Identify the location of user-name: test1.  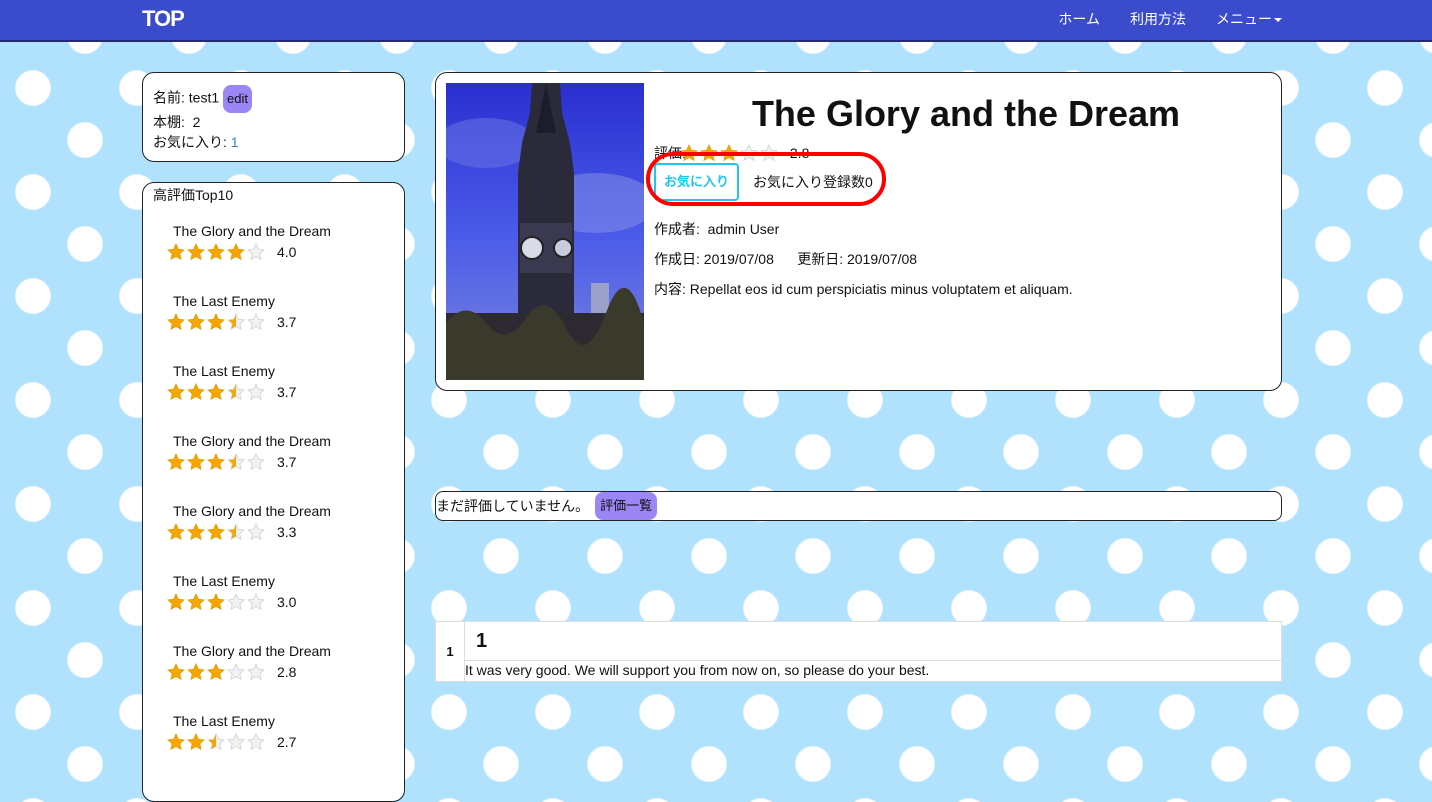
(204, 97).